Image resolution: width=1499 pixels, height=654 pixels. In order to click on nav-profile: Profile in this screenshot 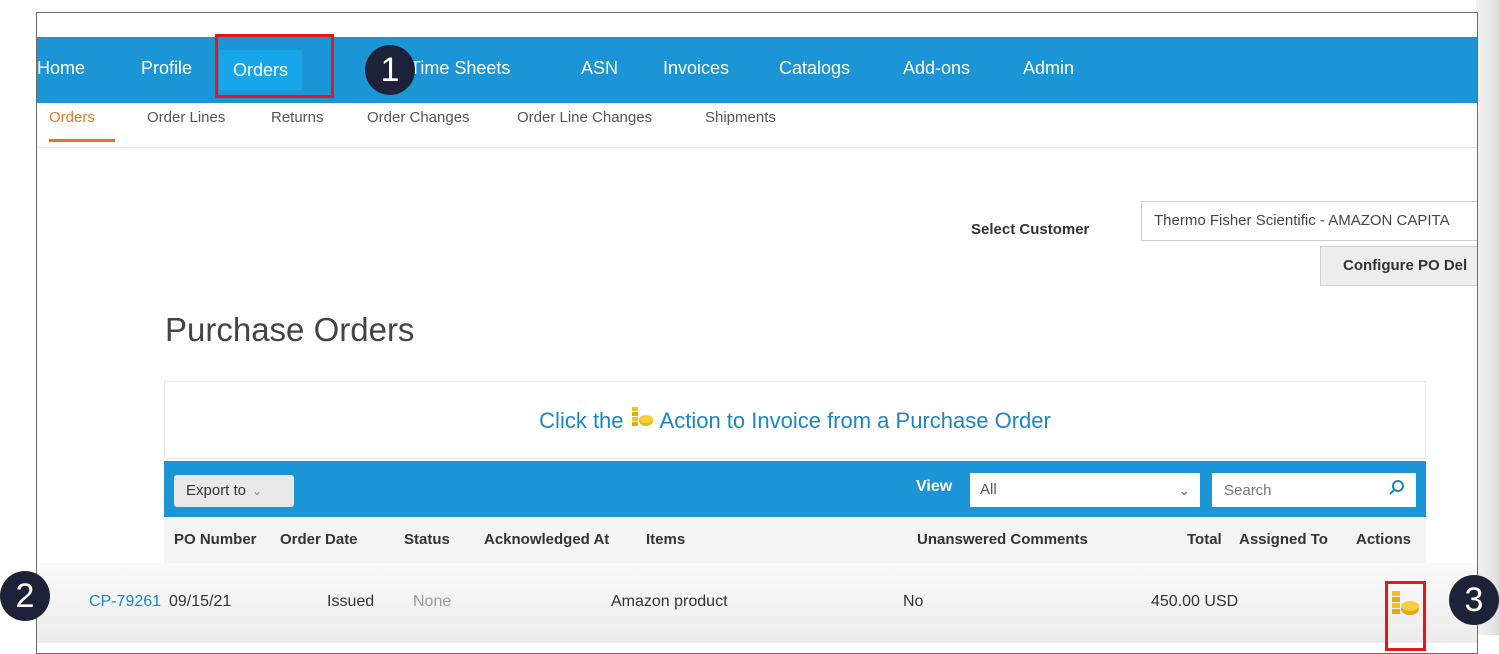, I will do `click(166, 70)`.